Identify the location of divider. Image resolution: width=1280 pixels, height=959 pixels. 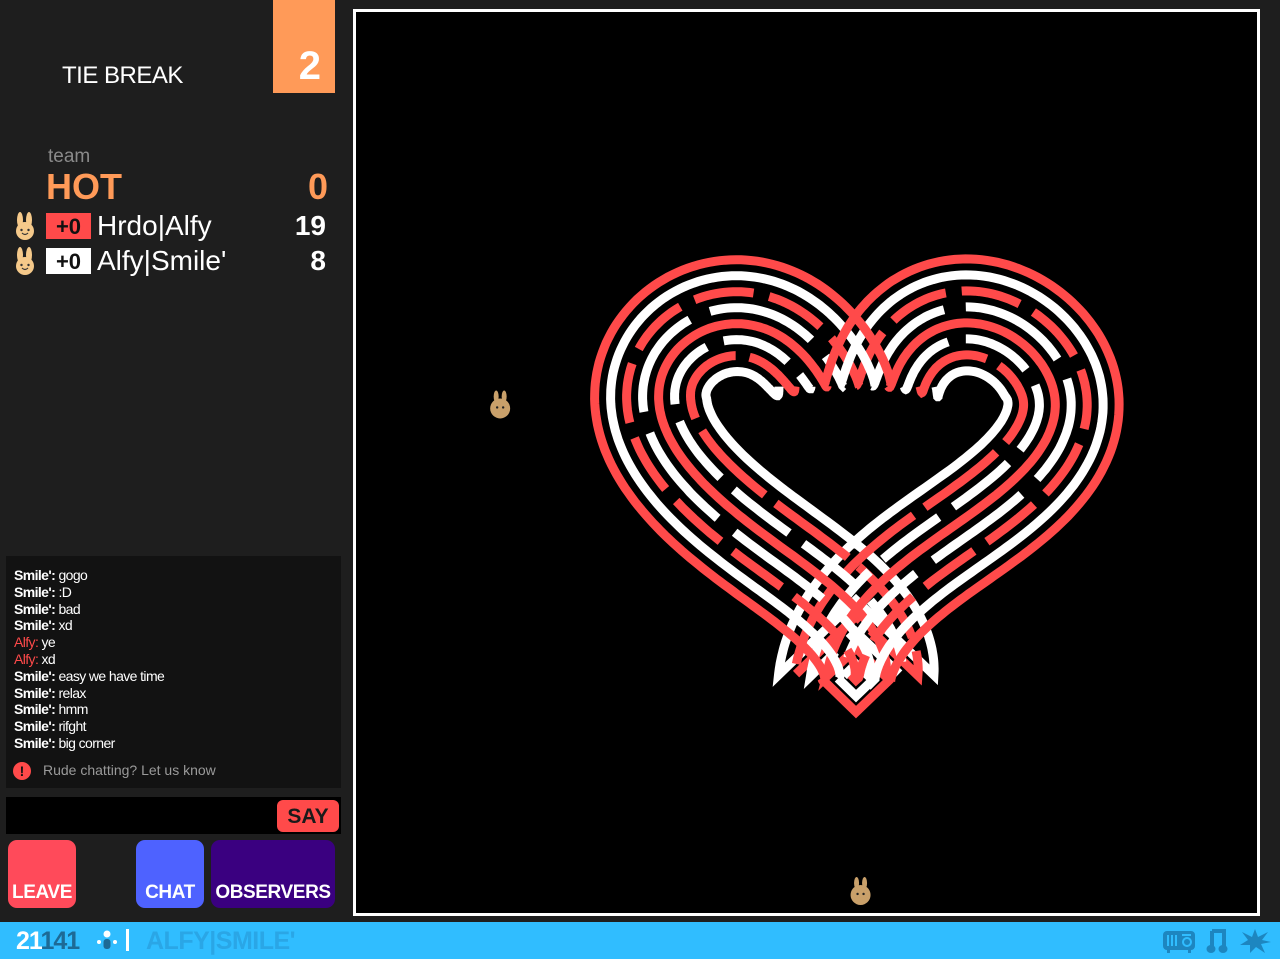
(127, 940).